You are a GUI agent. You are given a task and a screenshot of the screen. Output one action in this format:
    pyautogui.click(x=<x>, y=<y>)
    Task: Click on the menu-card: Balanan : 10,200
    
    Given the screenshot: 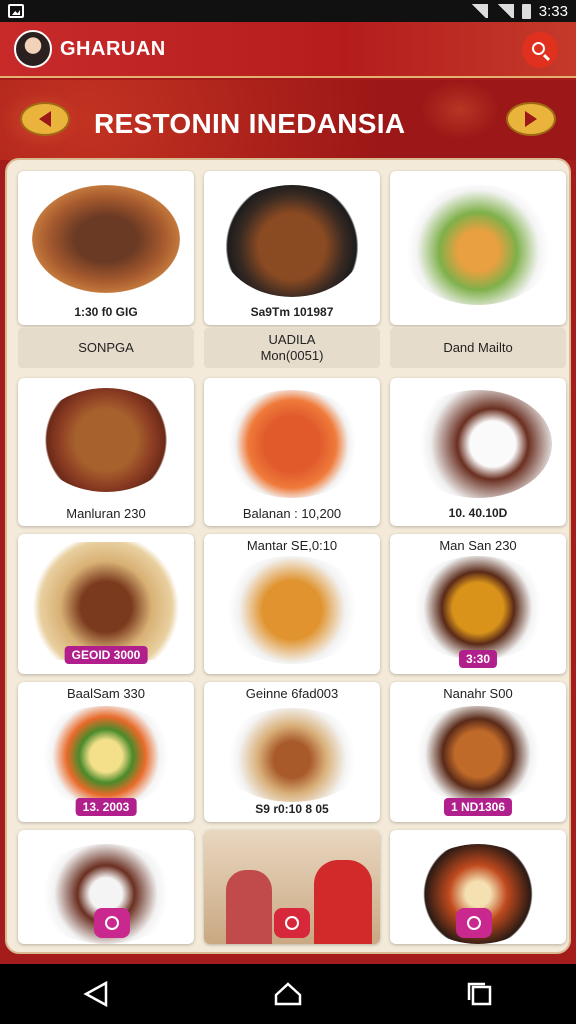 What is the action you would take?
    pyautogui.click(x=292, y=452)
    